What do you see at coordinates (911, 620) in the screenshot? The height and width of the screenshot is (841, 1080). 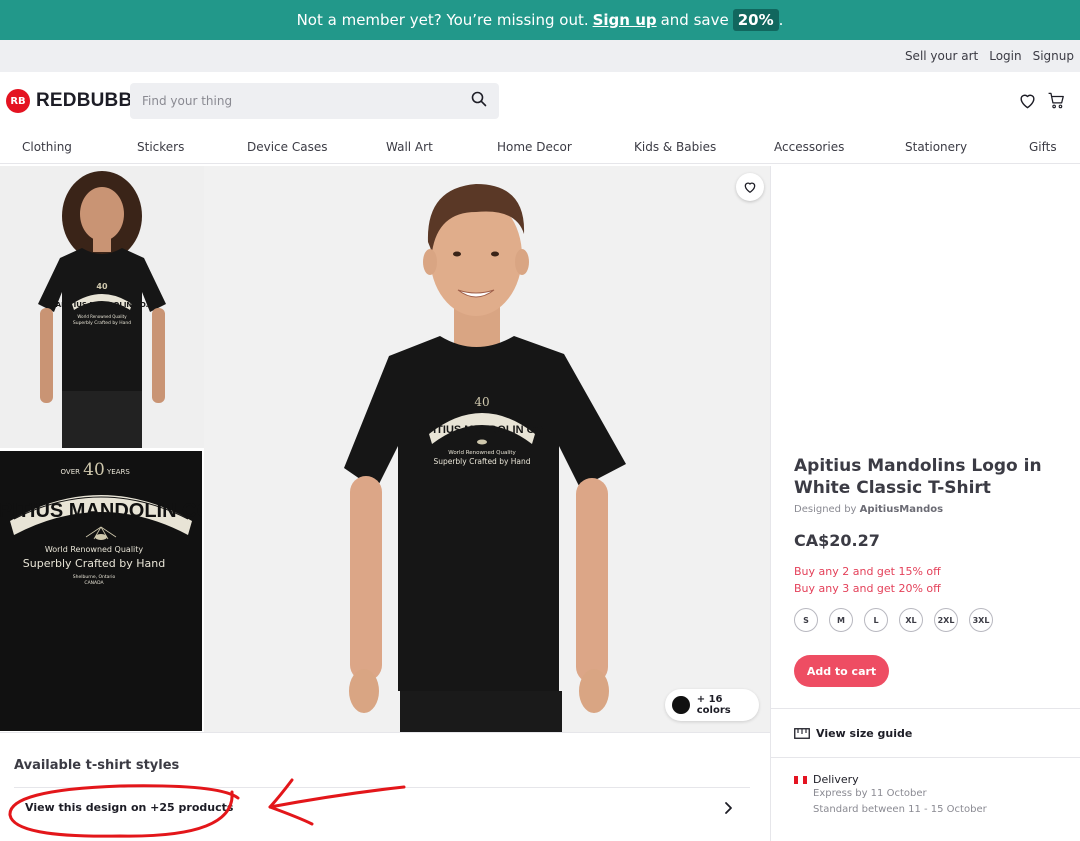 I see `size-option-xl: XL` at bounding box center [911, 620].